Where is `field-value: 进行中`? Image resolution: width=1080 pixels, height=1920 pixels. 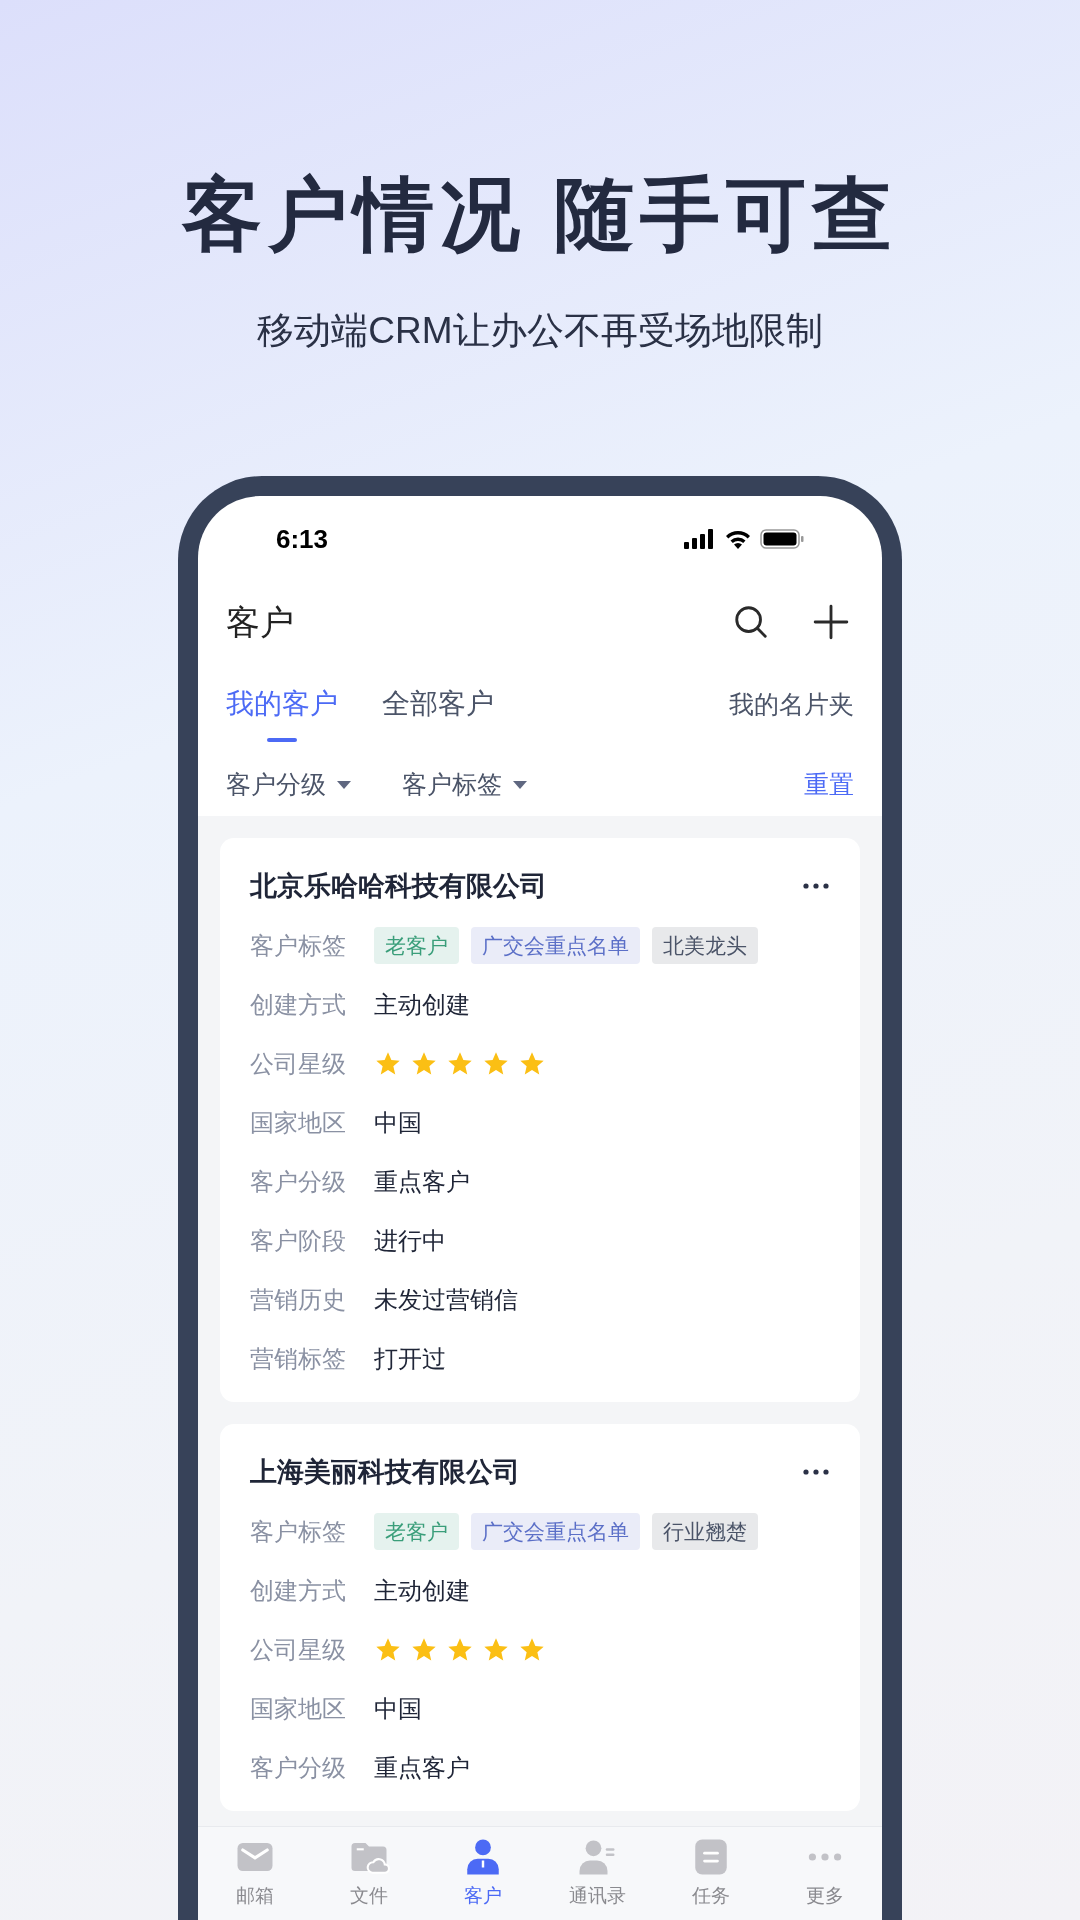
field-value: 进行中 is located at coordinates (410, 1240).